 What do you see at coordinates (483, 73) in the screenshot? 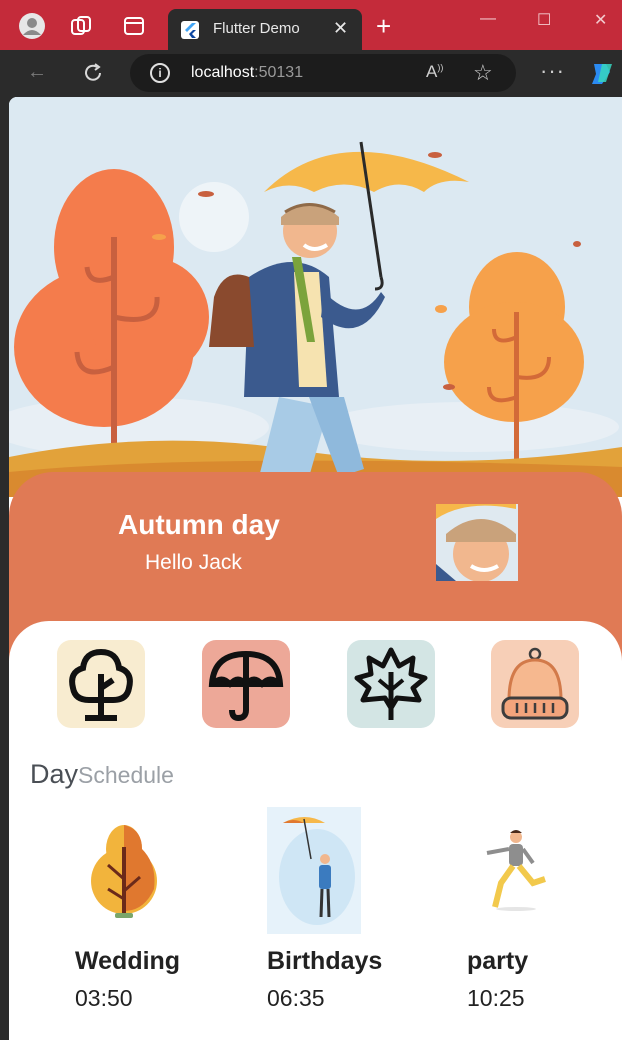
I see `favorite-star-icon: ☆` at bounding box center [483, 73].